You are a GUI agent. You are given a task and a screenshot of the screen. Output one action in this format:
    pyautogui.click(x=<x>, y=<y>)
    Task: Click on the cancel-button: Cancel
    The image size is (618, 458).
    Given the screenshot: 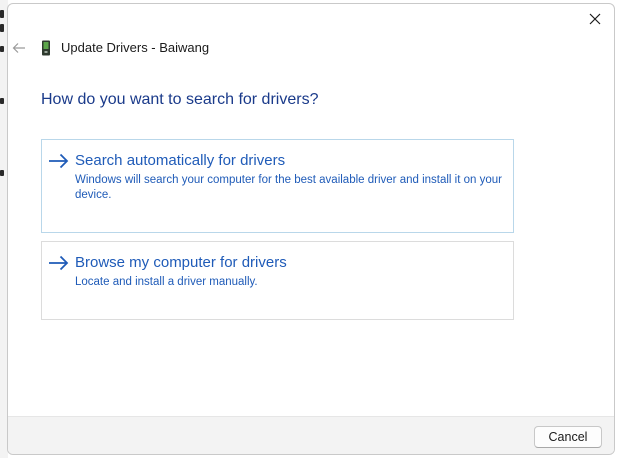 What is the action you would take?
    pyautogui.click(x=568, y=437)
    